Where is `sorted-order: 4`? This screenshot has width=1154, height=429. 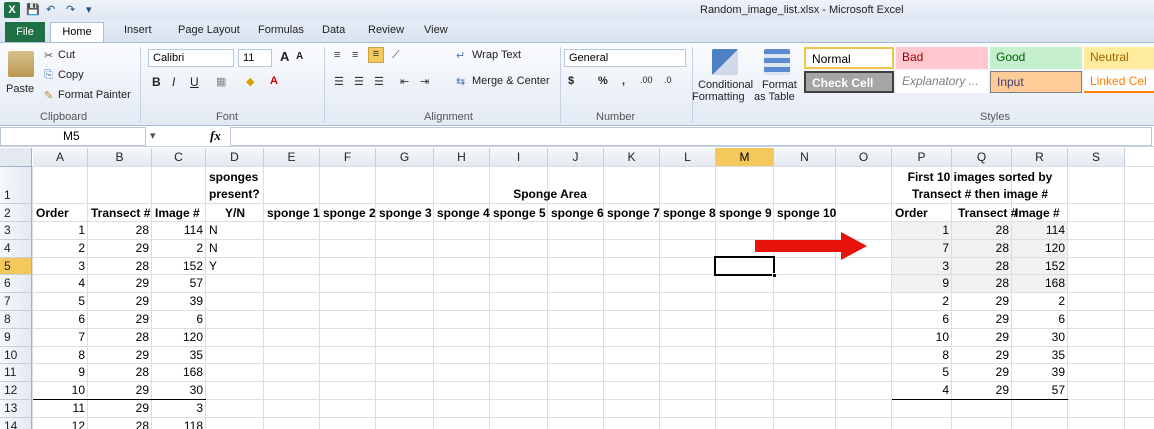
sorted-order: 4 is located at coordinates (922, 391).